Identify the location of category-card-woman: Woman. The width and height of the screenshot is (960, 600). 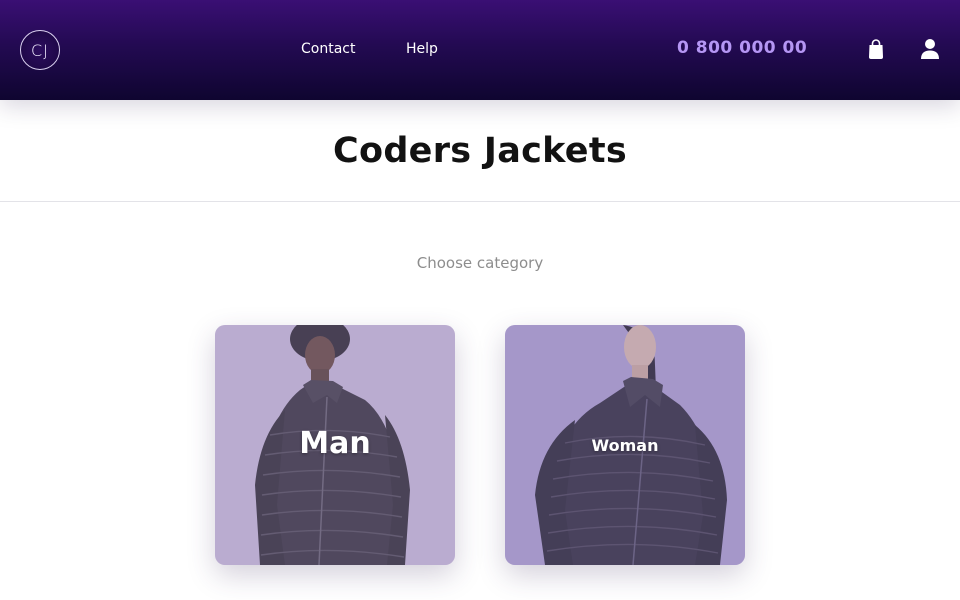
(625, 445).